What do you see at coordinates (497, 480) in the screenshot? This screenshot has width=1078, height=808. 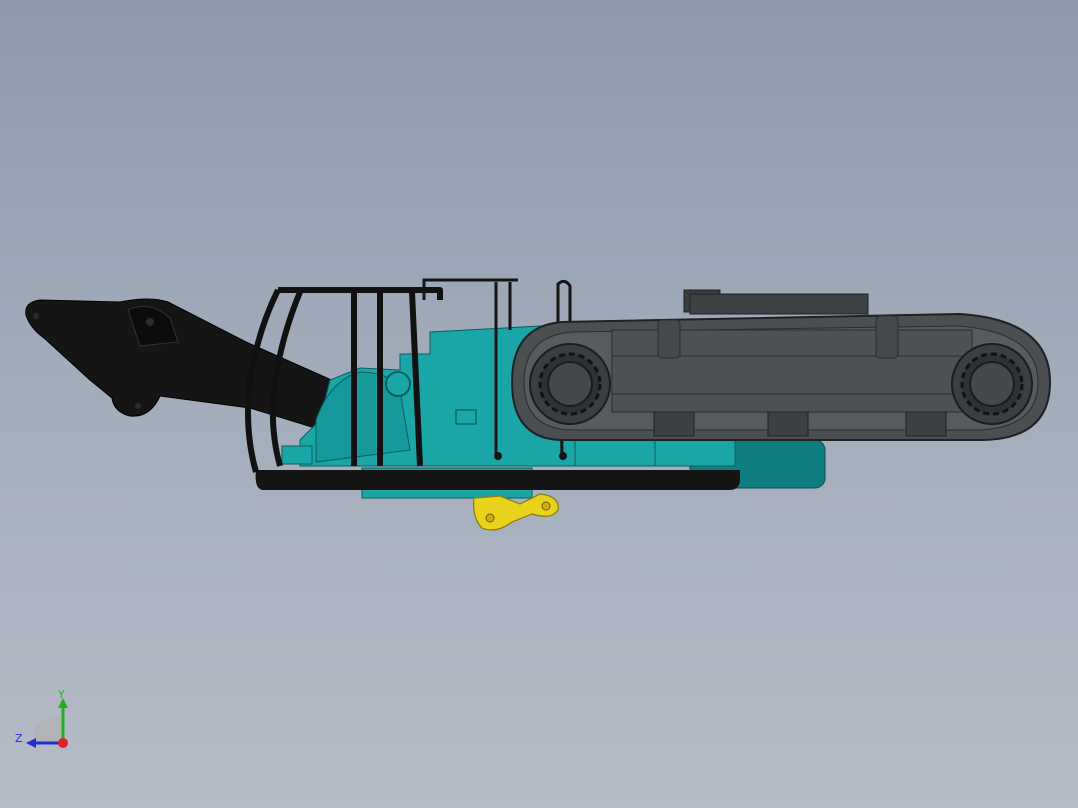 I see `lower-frame` at bounding box center [497, 480].